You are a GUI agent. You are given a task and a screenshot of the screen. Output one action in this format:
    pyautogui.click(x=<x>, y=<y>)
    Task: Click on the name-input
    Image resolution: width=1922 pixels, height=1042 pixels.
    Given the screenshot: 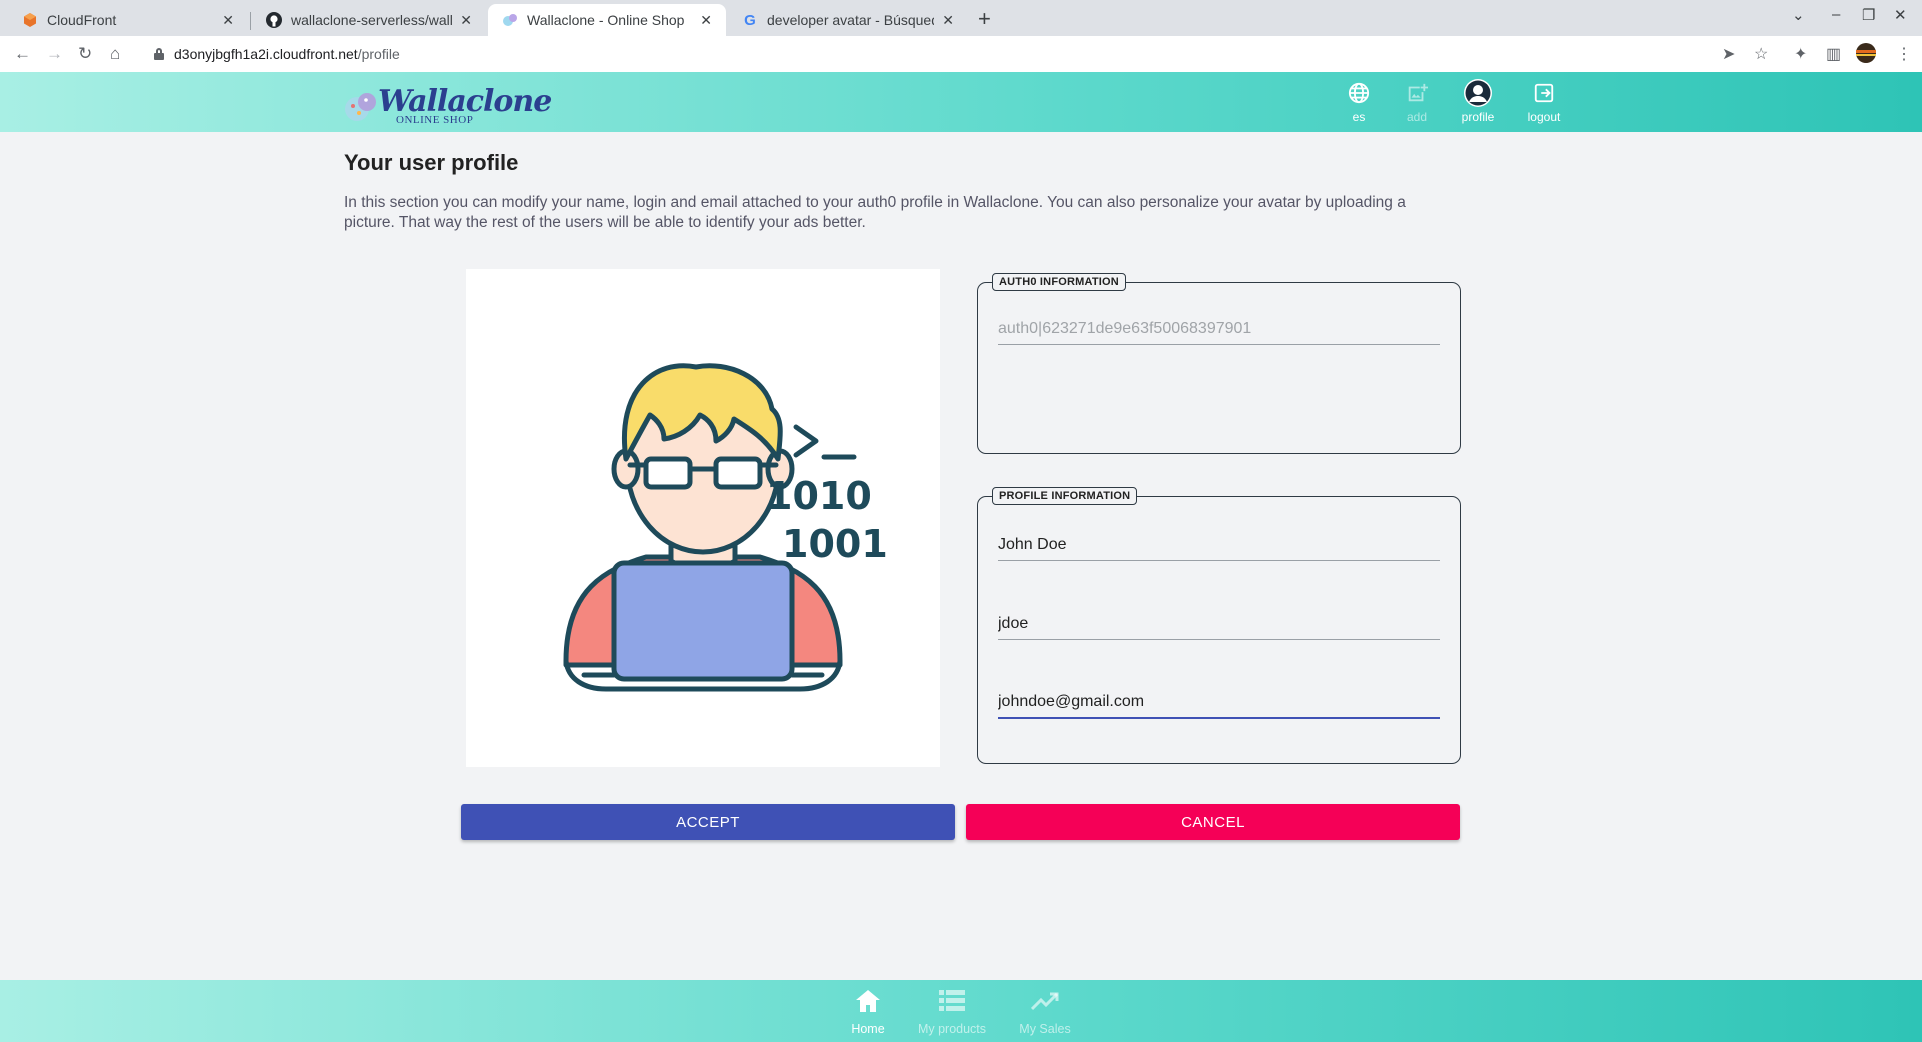 What is the action you would take?
    pyautogui.click(x=1219, y=544)
    